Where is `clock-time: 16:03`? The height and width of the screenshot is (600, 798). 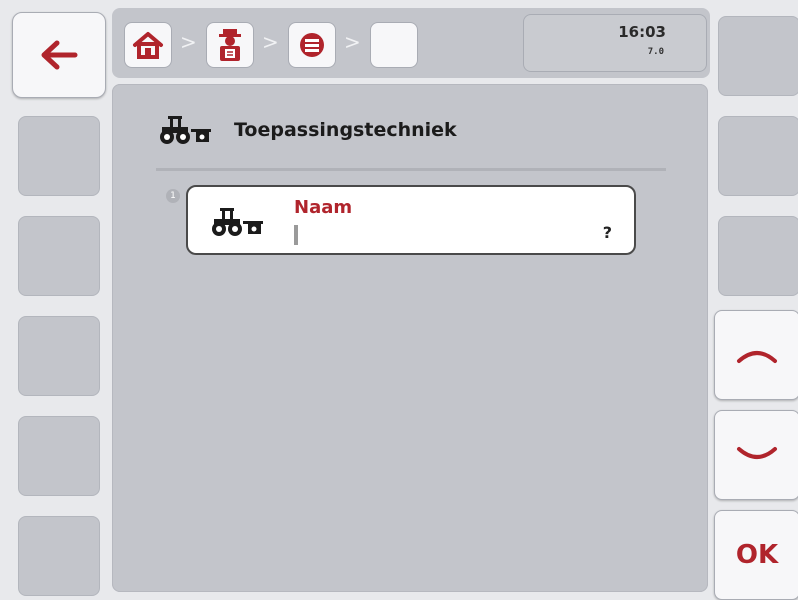 clock-time: 16:03 is located at coordinates (642, 32).